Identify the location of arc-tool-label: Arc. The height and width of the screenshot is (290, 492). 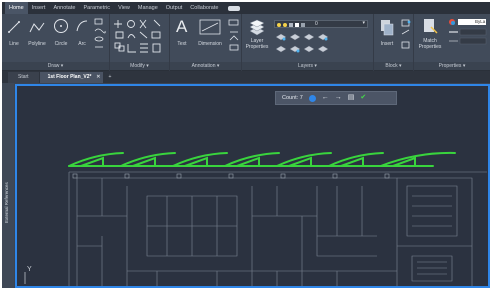
(82, 44).